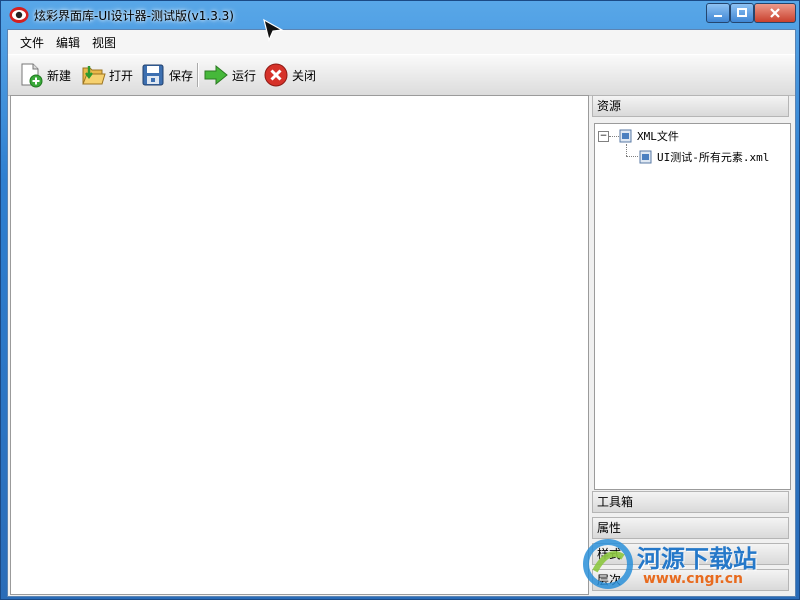 The image size is (800, 600). Describe the element at coordinates (713, 157) in the screenshot. I see `tree-child-label: UI测试-所有元素.xml` at that location.